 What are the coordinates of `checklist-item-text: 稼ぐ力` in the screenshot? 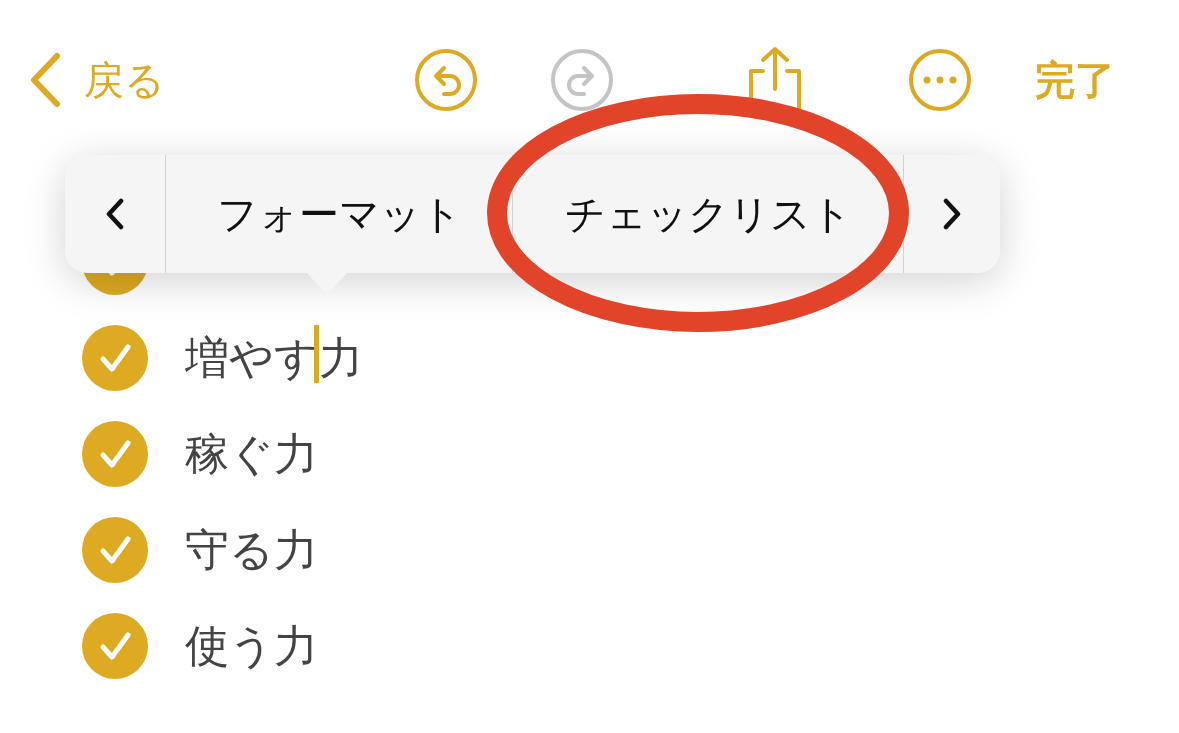 It's located at (251, 454).